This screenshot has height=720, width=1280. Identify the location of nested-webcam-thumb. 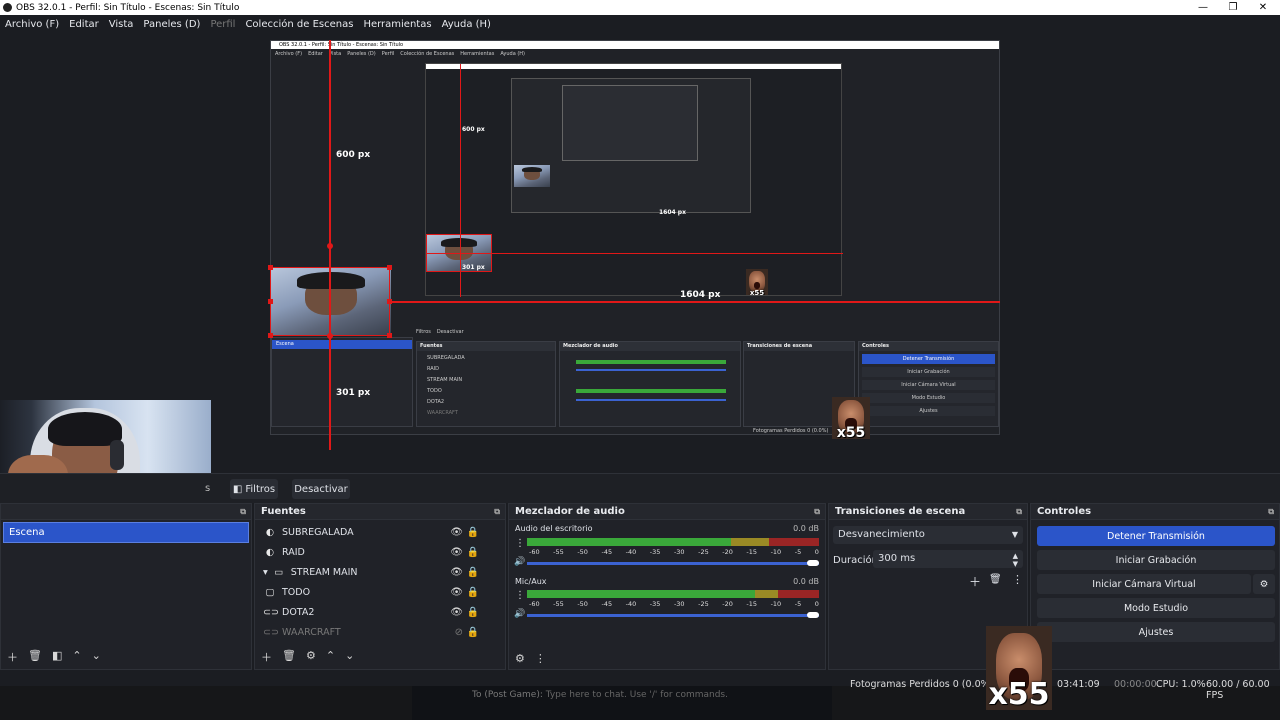
(532, 176).